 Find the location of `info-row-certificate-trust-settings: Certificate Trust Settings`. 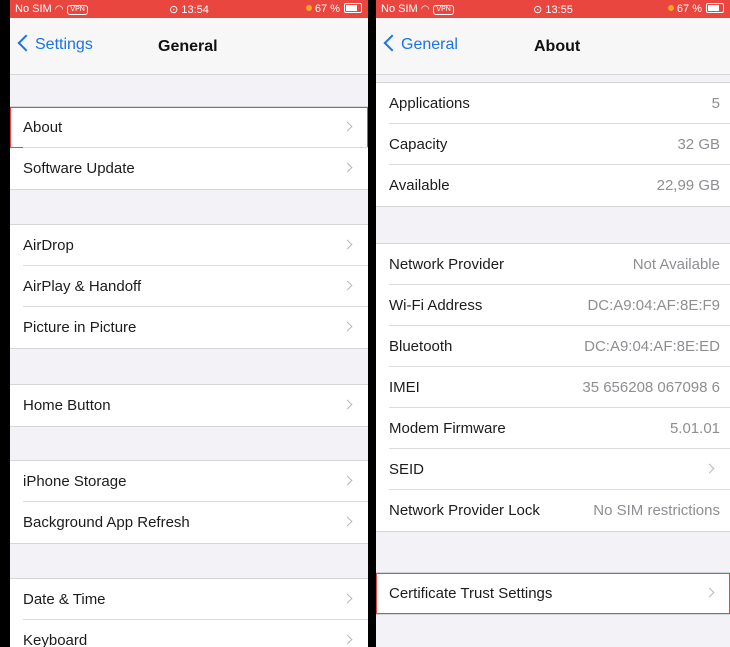

info-row-certificate-trust-settings: Certificate Trust Settings is located at coordinates (553, 593).